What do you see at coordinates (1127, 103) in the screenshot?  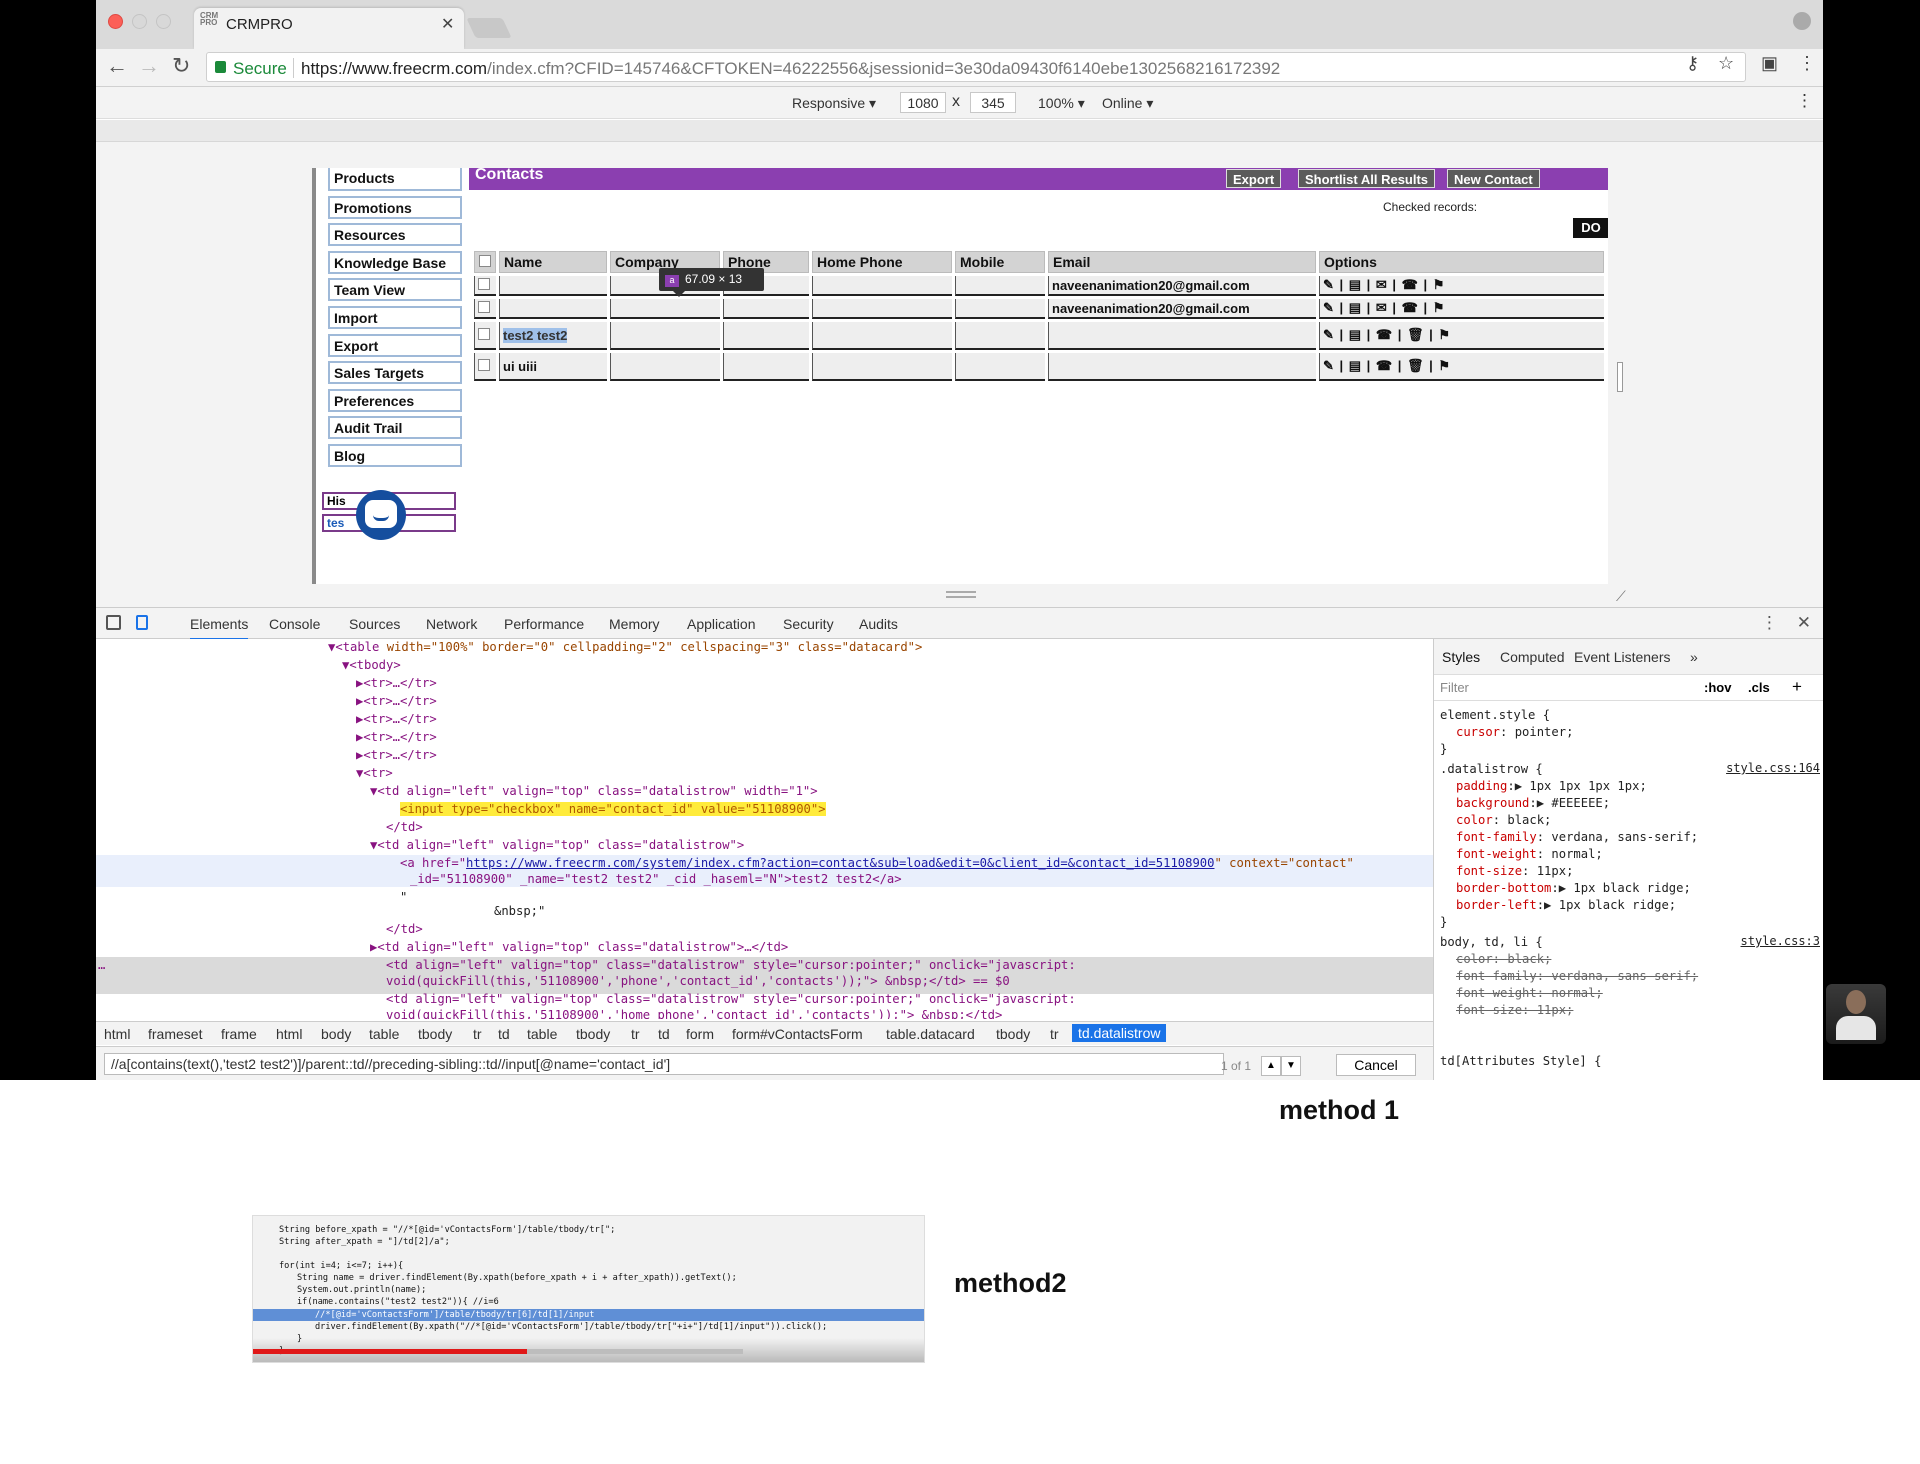 I see `network-select: Online ▾` at bounding box center [1127, 103].